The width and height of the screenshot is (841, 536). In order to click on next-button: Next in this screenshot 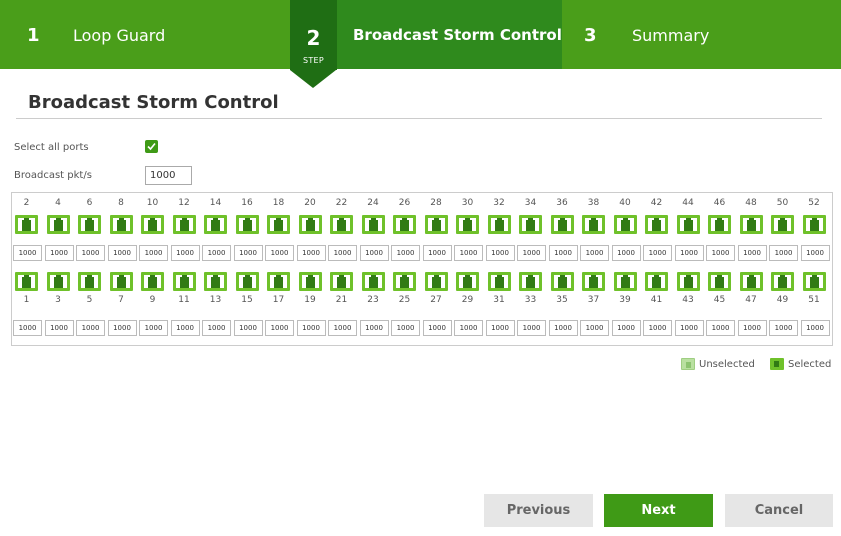, I will do `click(658, 510)`.